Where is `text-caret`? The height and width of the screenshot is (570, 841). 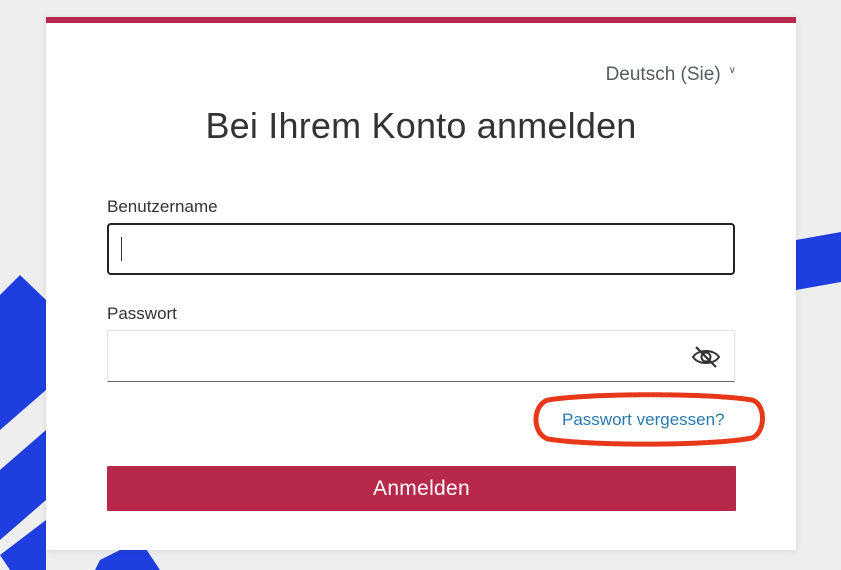
text-caret is located at coordinates (121, 249).